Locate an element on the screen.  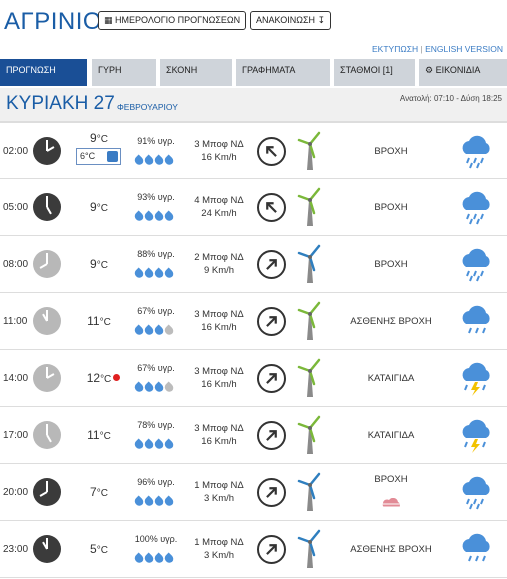
forecast-row: 05:00 9°C 93% υγρ. 4 Μποφ ΝΔ 24 Km/h ΒΡΟΧΗ is located at coordinates (253, 207).